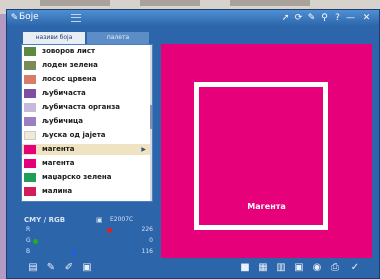 The width and height of the screenshot is (380, 279). Describe the element at coordinates (86, 163) in the screenshot. I see `list-item: магента` at that location.